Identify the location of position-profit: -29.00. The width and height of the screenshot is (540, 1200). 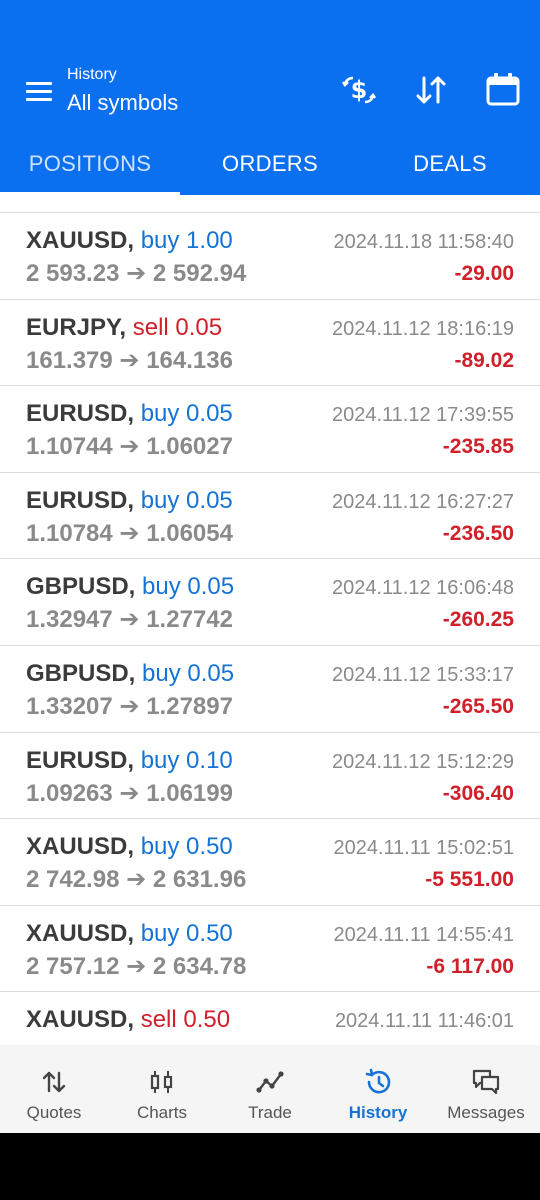
(484, 273).